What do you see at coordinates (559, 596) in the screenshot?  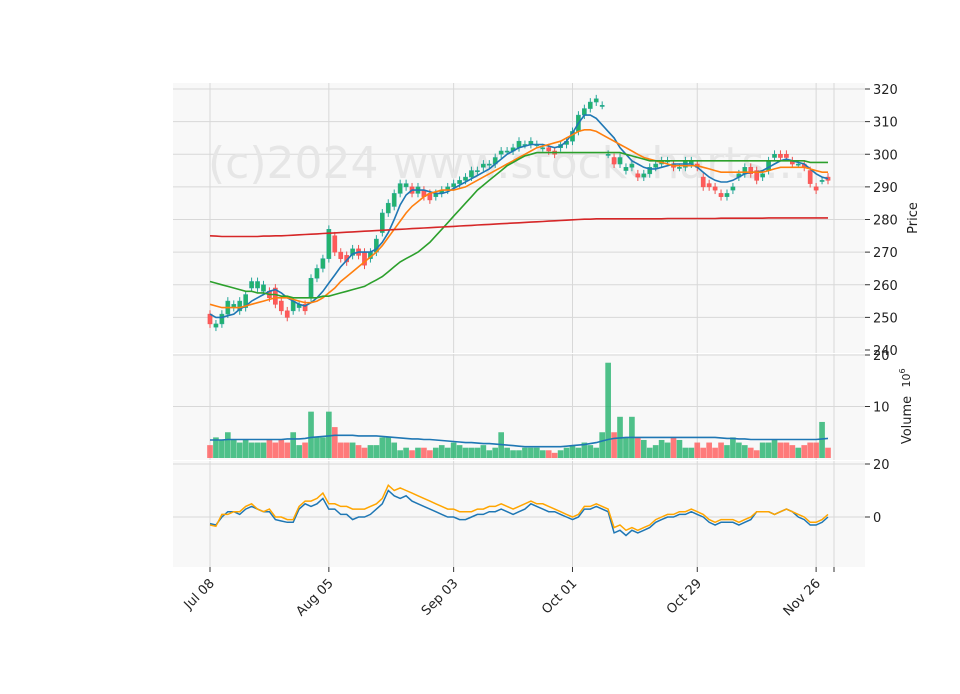 I see `x-tick-label: Oct 01` at bounding box center [559, 596].